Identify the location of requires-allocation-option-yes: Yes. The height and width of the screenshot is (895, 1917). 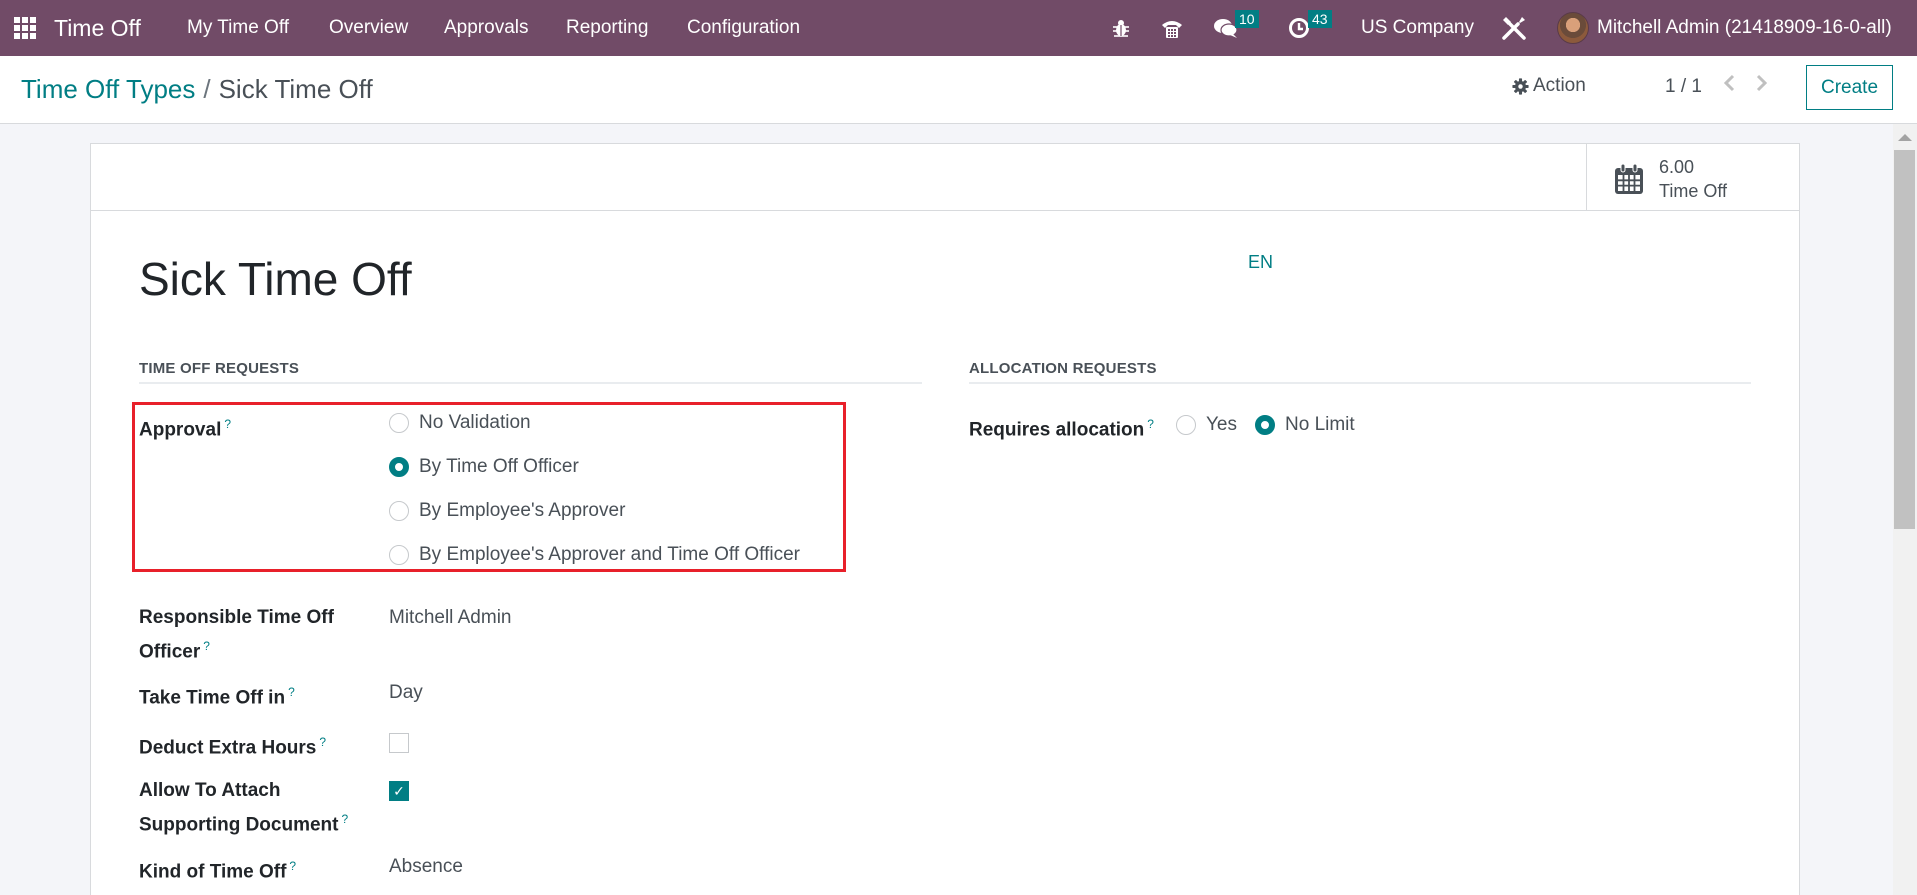
(1206, 425).